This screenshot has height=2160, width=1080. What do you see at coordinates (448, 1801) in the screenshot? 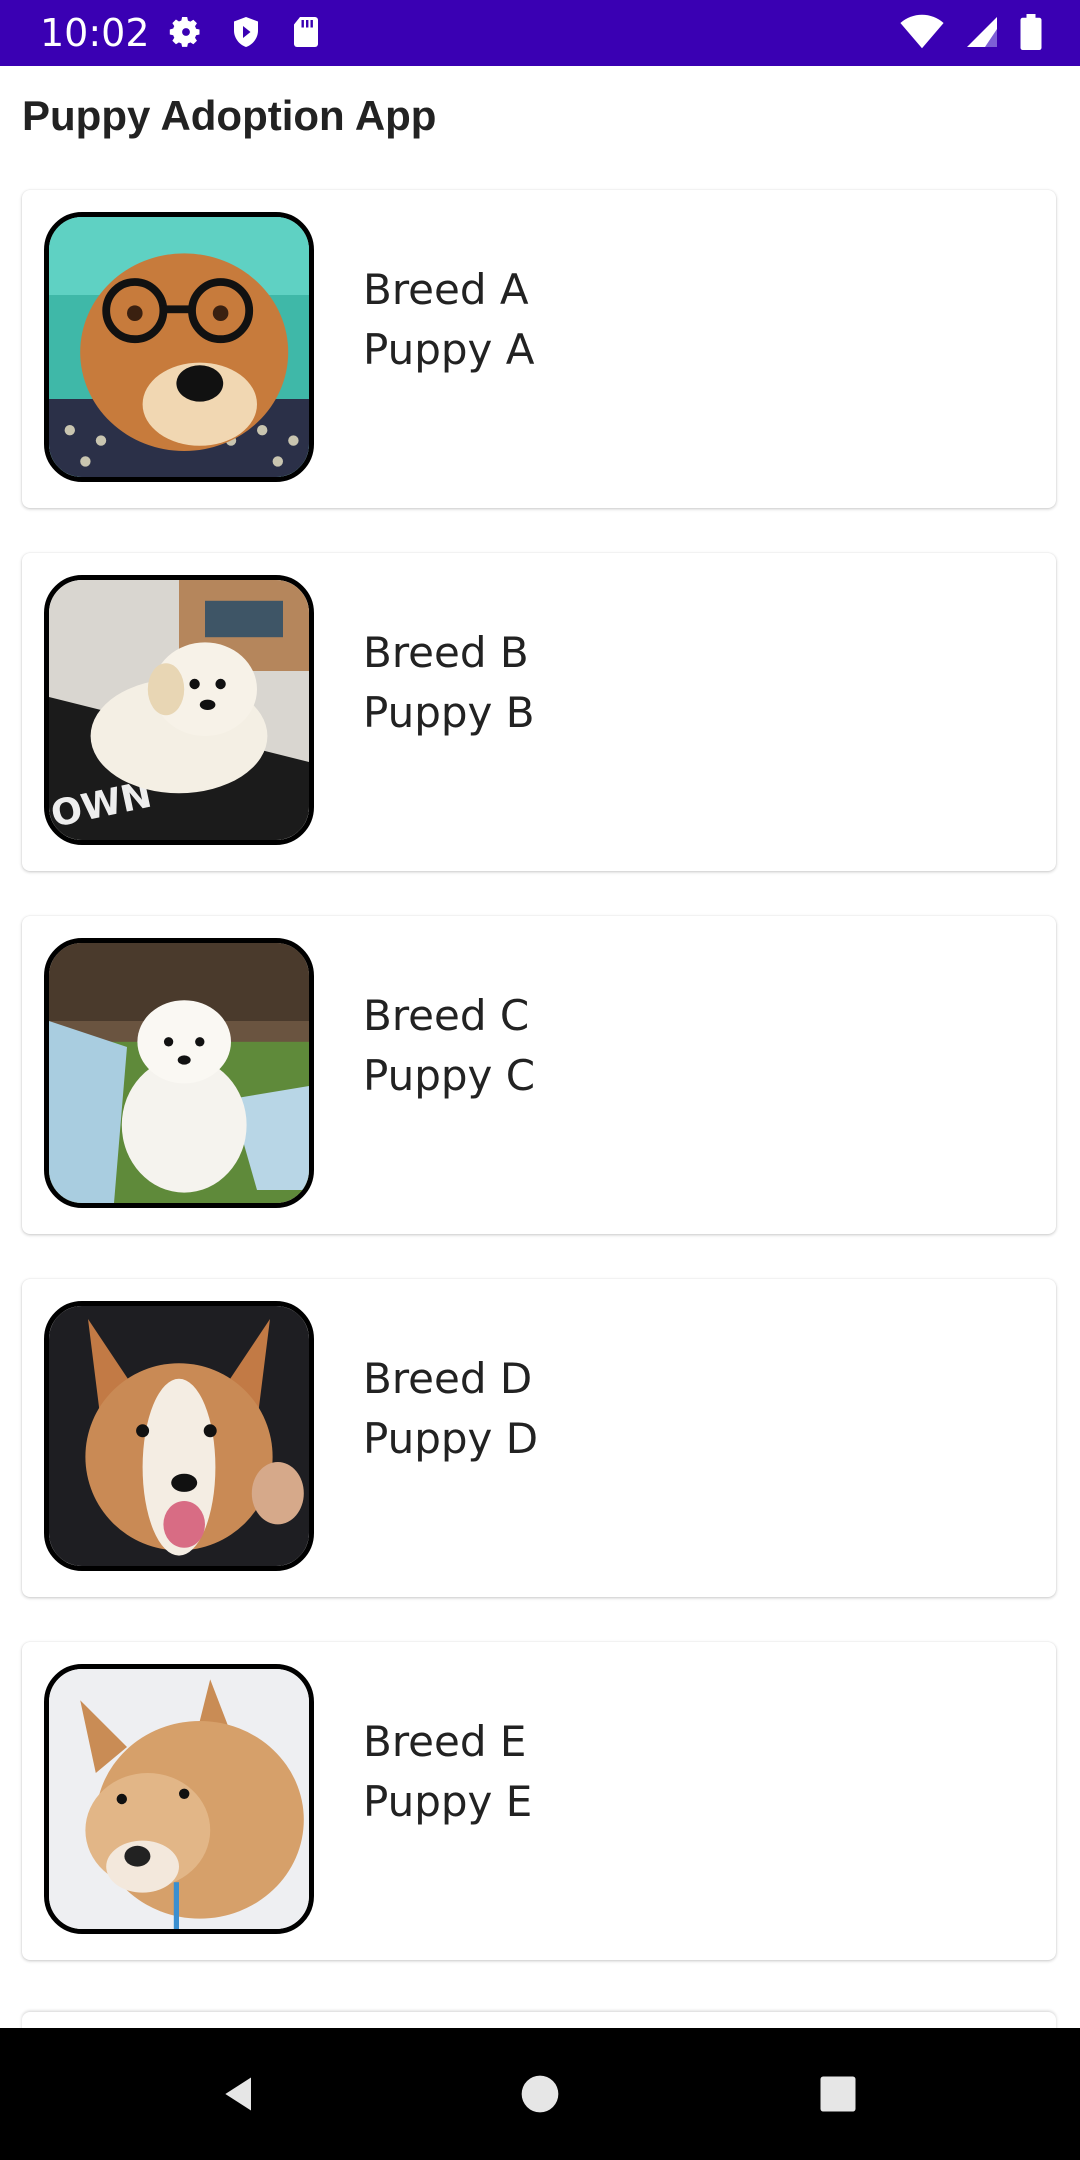
I see `puppy-name: Puppy E` at bounding box center [448, 1801].